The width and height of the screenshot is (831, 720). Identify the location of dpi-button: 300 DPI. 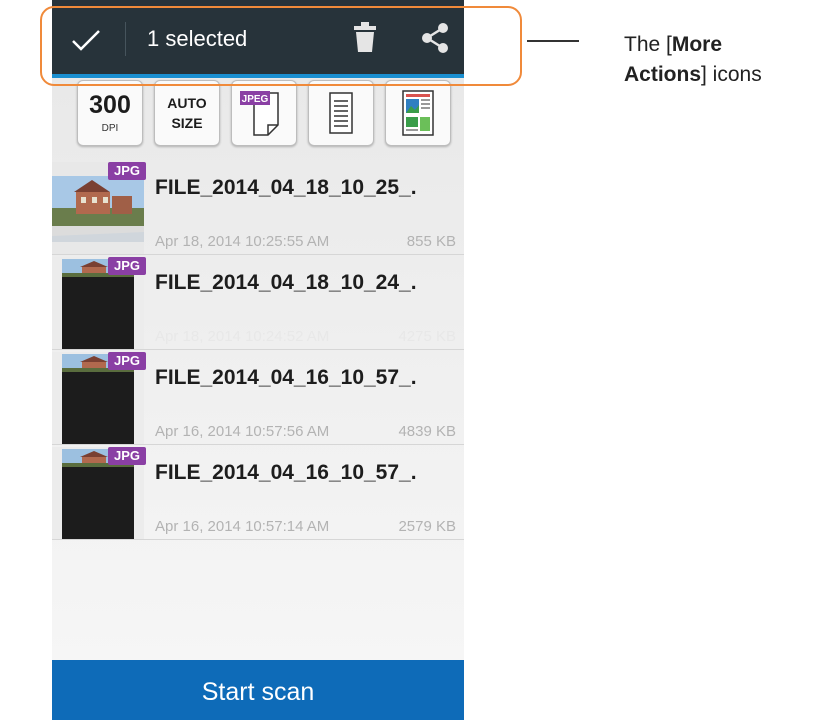
(110, 113).